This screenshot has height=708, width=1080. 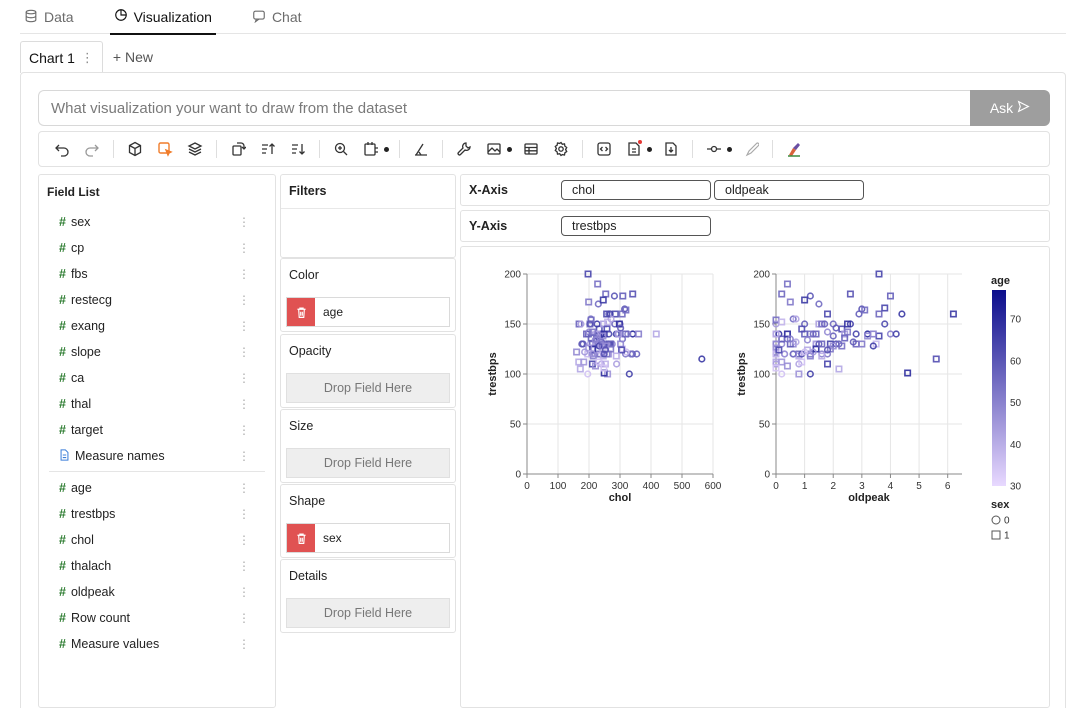 What do you see at coordinates (157, 456) in the screenshot?
I see `field-item: Measure names ⋮` at bounding box center [157, 456].